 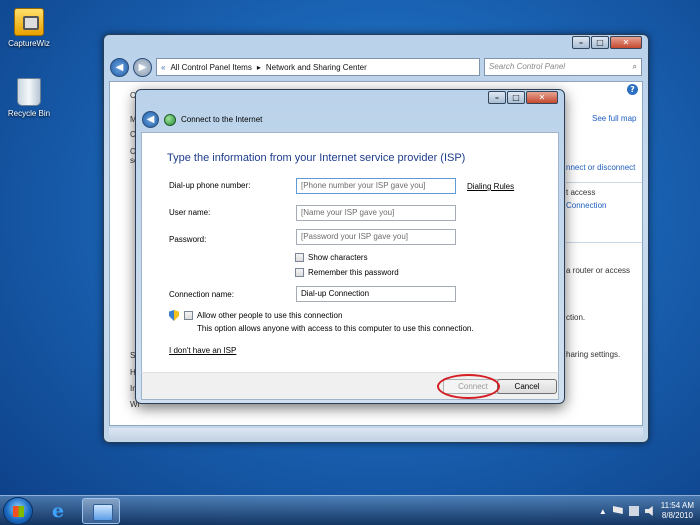 I want to click on desktop-icon-recycle-bin: Recycle Bin, so click(x=29, y=98).